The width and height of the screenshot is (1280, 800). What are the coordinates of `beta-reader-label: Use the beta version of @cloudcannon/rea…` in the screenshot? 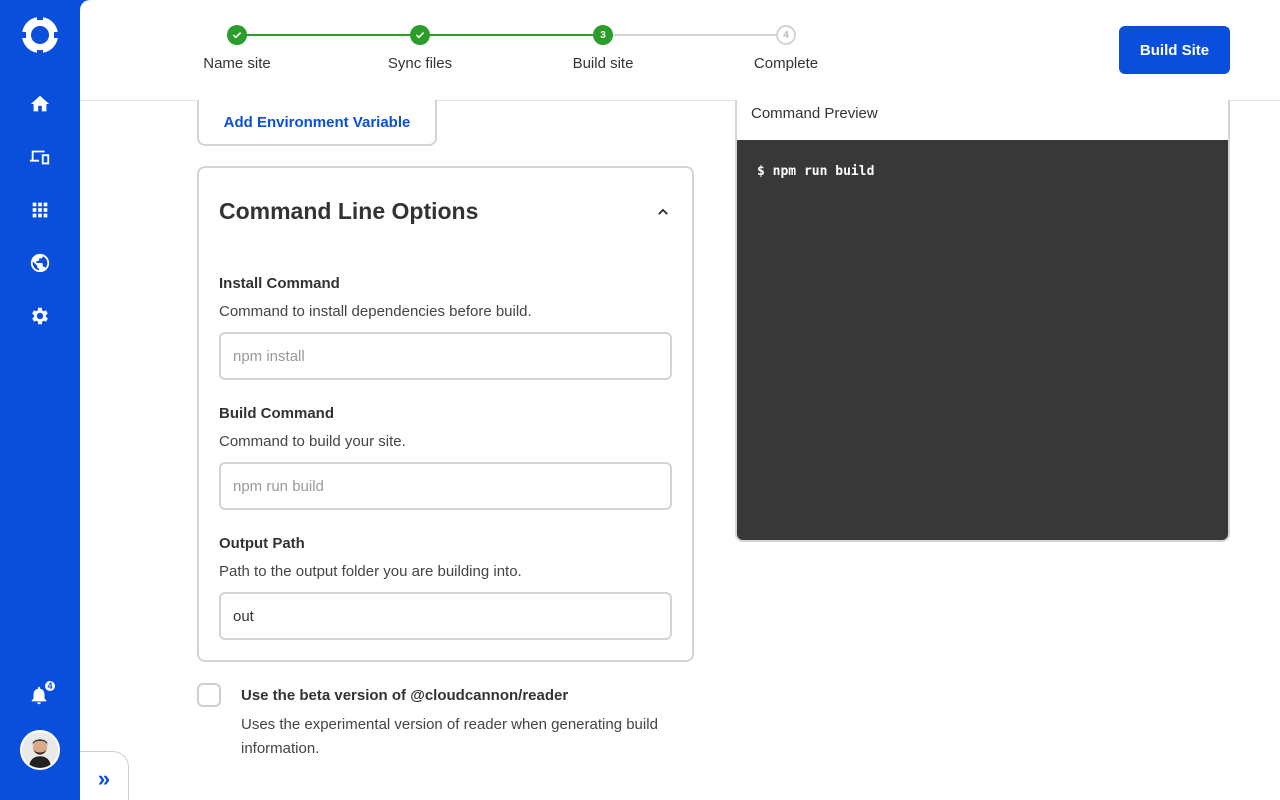 It's located at (404, 695).